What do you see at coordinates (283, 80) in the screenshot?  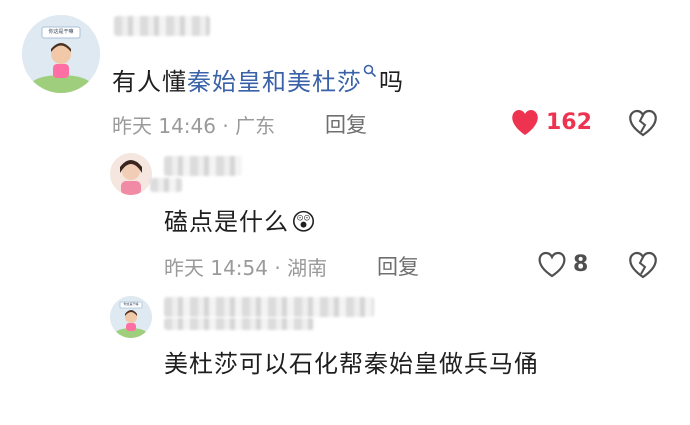 I see `topic-link: 秦始皇和美杜莎` at bounding box center [283, 80].